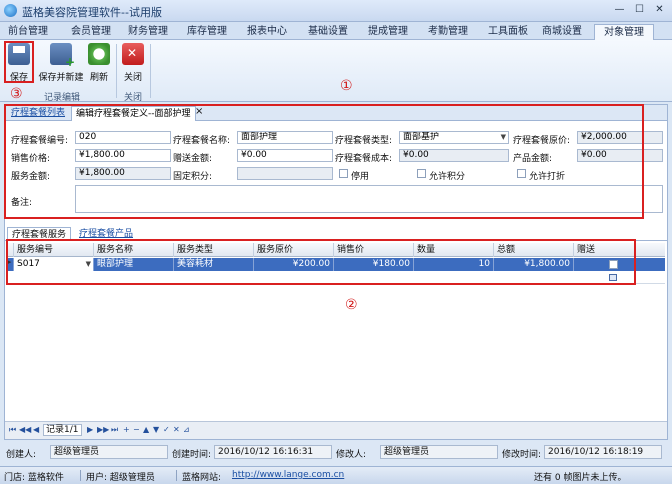  I want to click on ribbon: 保存 保存并新建 刷新 关闭 记录编辑 关闭, so click(336, 71).